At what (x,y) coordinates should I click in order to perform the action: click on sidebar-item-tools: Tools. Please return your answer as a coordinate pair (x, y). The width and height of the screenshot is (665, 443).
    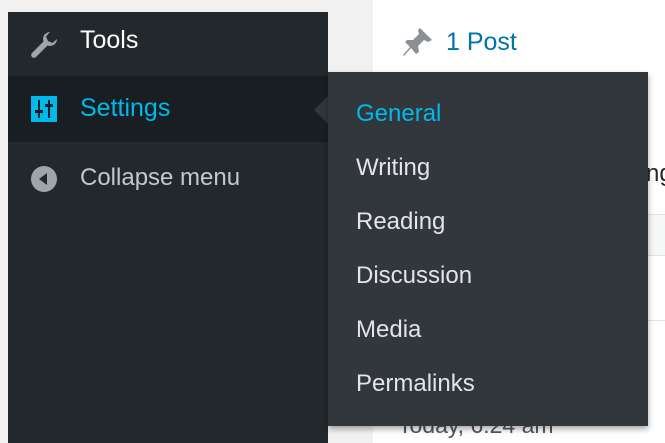
    Looking at the image, I should click on (168, 45).